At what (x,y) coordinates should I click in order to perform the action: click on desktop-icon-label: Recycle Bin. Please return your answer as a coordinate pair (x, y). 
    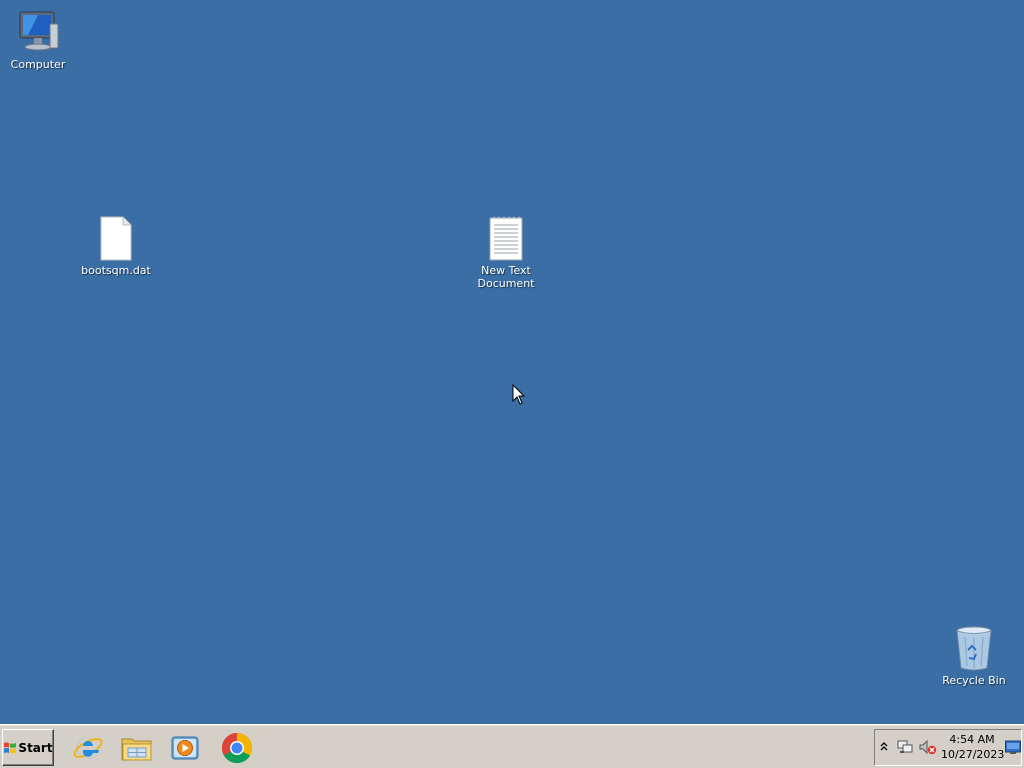
    Looking at the image, I should click on (974, 680).